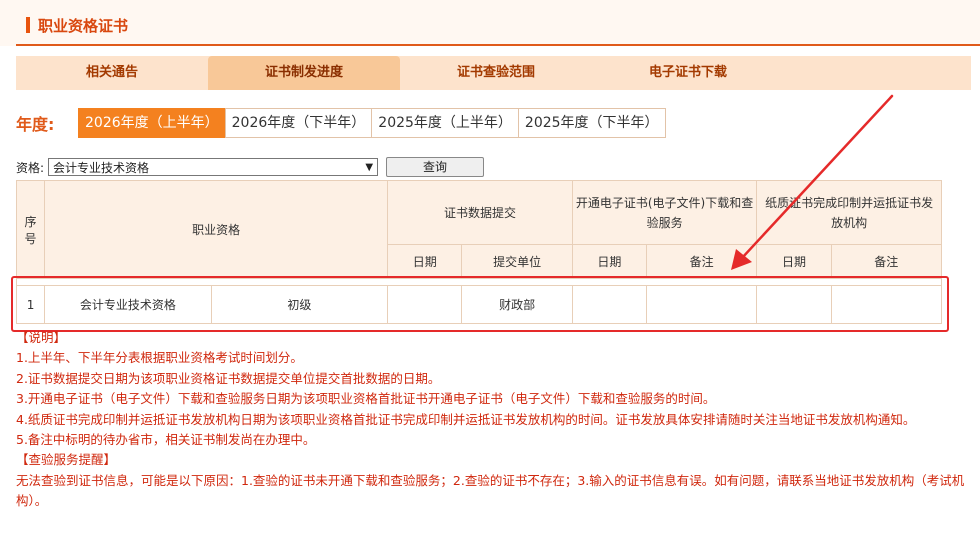  Describe the element at coordinates (35, 124) in the screenshot. I see `year-label: 年度:` at that location.